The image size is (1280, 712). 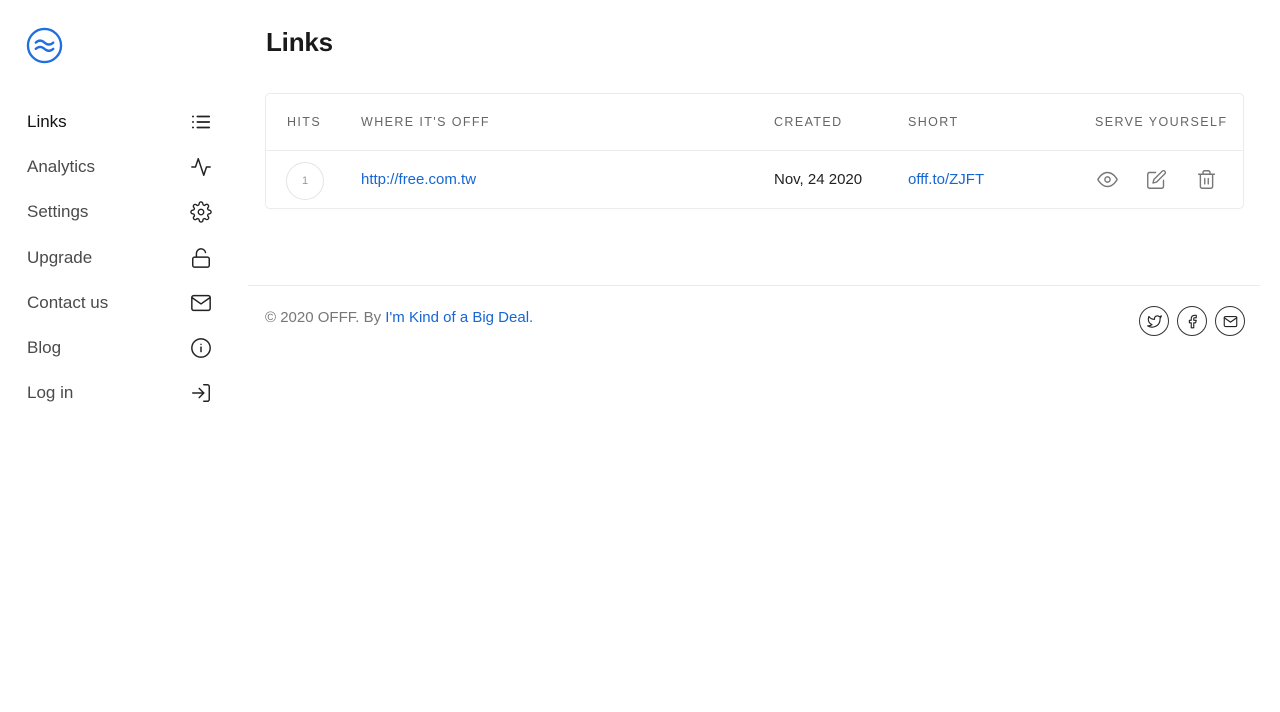 What do you see at coordinates (1161, 122) in the screenshot?
I see `column-header-serve-yourself: SERVE YOURSELF` at bounding box center [1161, 122].